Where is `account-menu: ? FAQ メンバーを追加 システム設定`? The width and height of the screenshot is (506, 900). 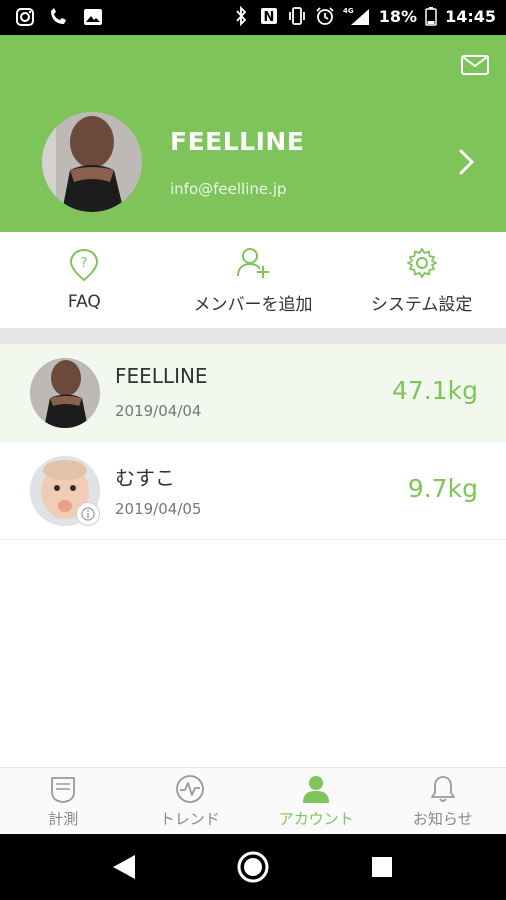
account-menu: ? FAQ メンバーを追加 システム設定 is located at coordinates (253, 280).